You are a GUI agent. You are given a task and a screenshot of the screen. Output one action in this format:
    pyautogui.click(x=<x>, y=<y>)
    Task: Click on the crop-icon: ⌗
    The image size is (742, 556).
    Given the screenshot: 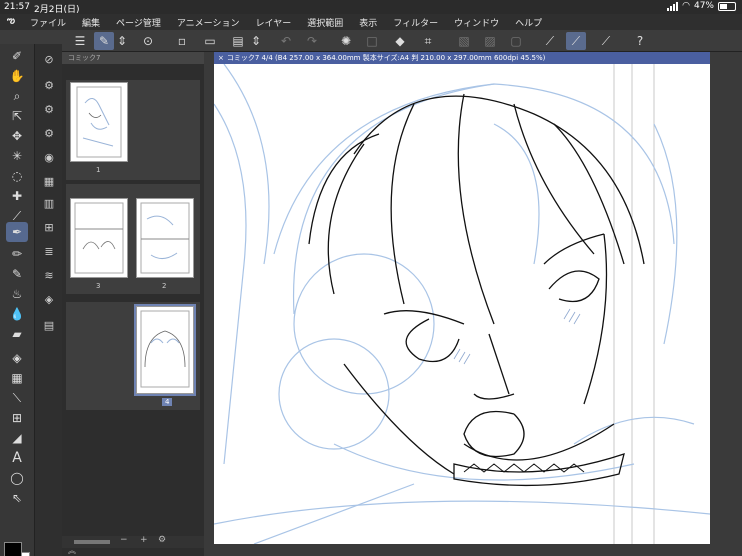 What is the action you would take?
    pyautogui.click(x=428, y=41)
    